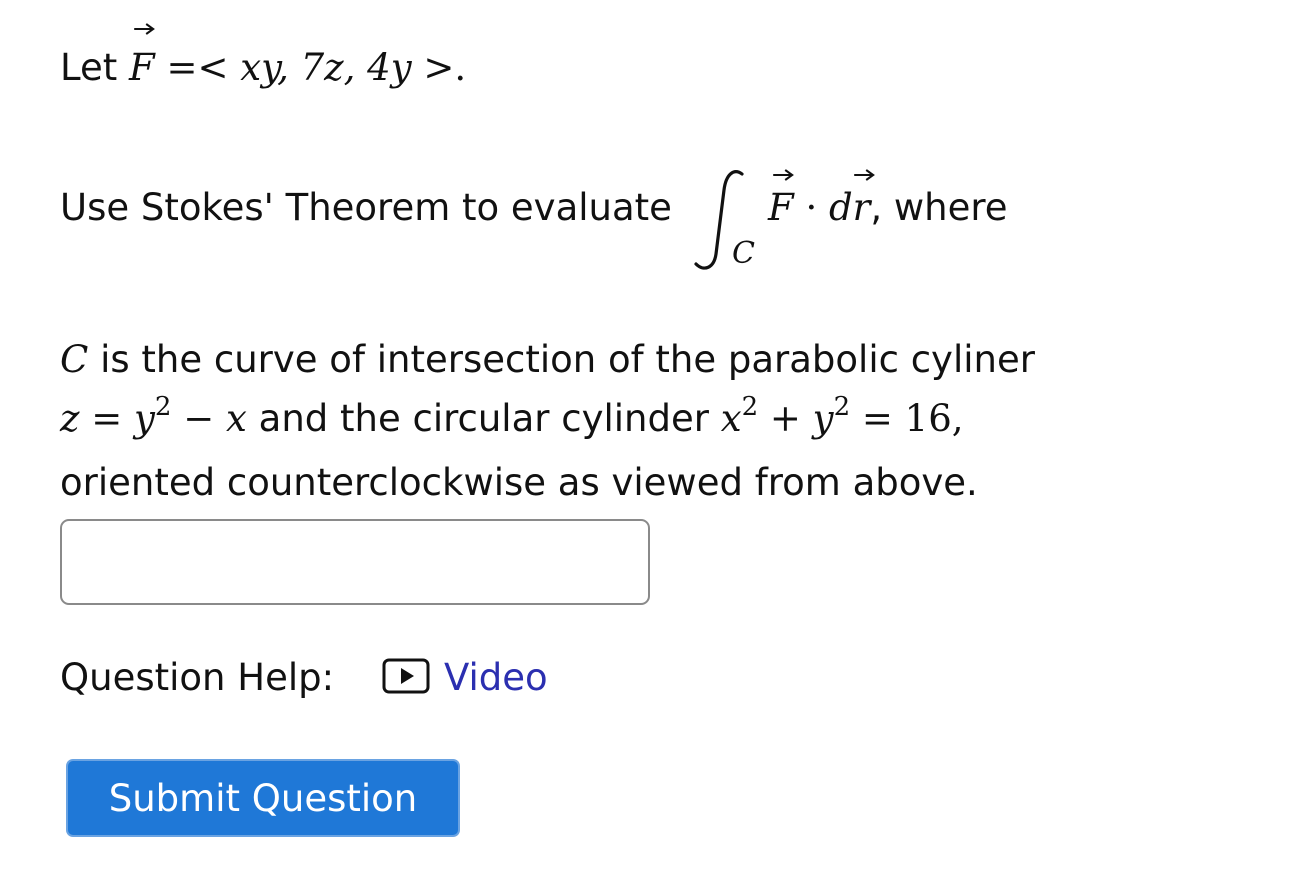 Image resolution: width=1290 pixels, height=880 pixels. I want to click on vector-r: r, so click(864, 199).